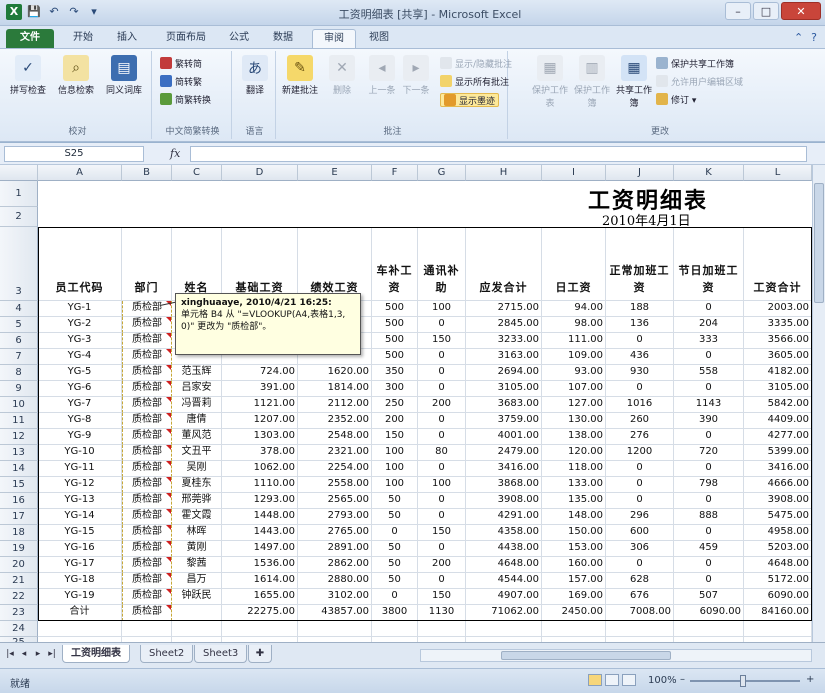 This screenshot has width=825, height=693. What do you see at coordinates (19, 437) in the screenshot?
I see `row-header-12: 12` at bounding box center [19, 437].